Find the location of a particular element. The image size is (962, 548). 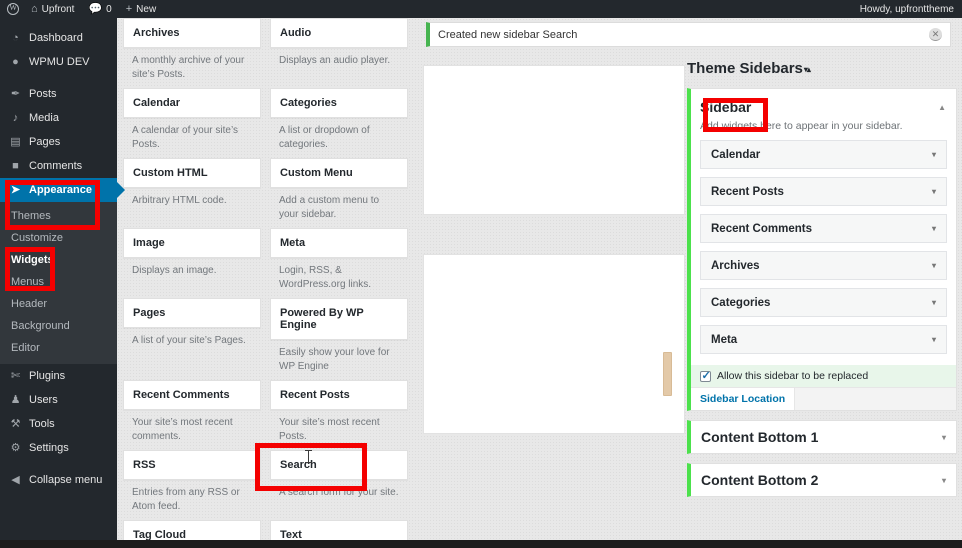

submenu-item-themes: Themes is located at coordinates (58, 216).